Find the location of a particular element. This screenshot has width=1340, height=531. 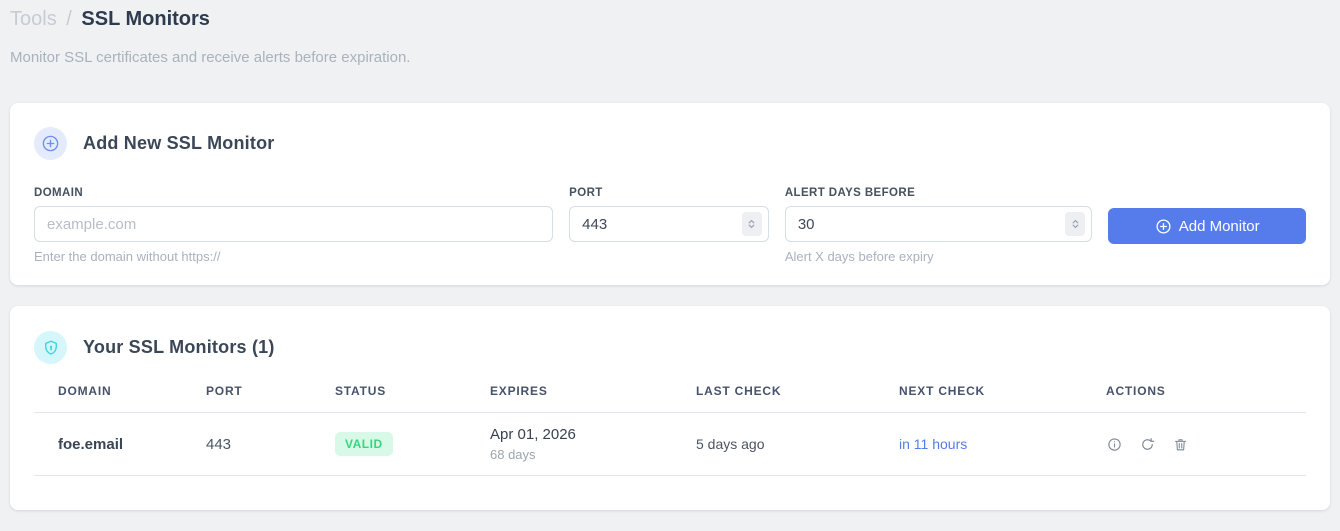

monitor-status-cell: VALID is located at coordinates (412, 444).